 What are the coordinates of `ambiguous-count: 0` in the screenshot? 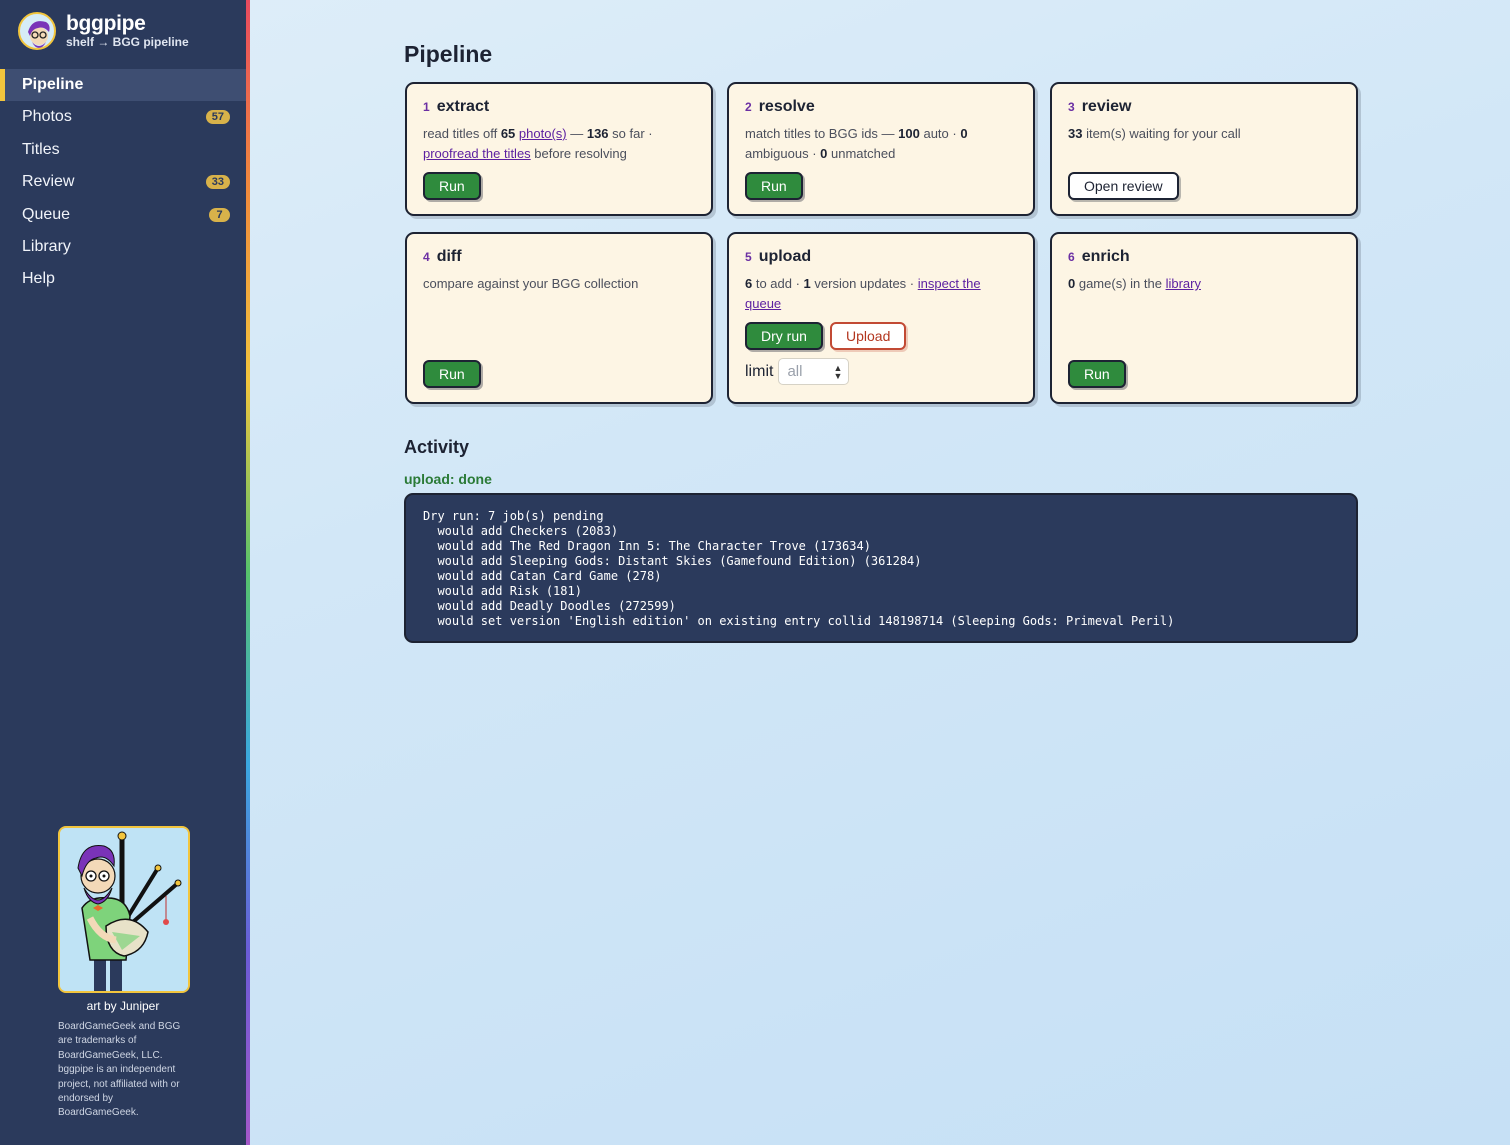 It's located at (964, 133).